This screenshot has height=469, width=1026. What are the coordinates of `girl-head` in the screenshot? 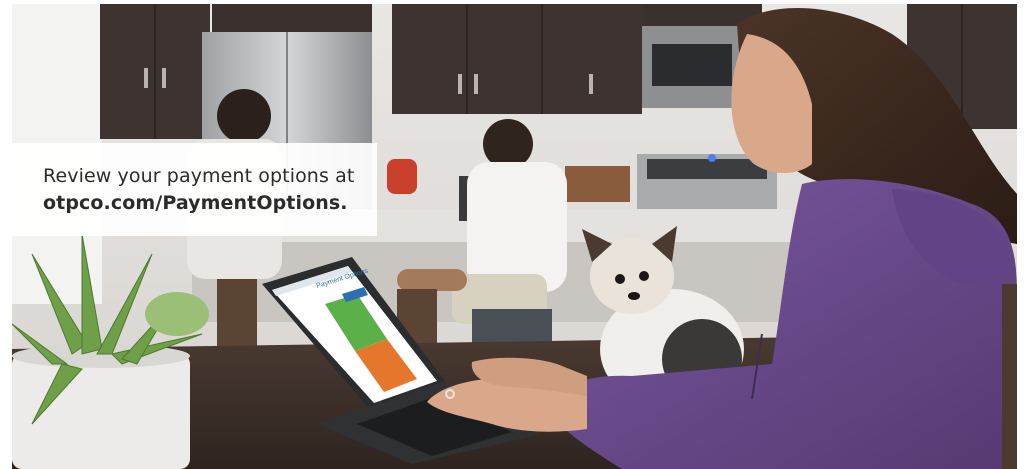 It's located at (508, 144).